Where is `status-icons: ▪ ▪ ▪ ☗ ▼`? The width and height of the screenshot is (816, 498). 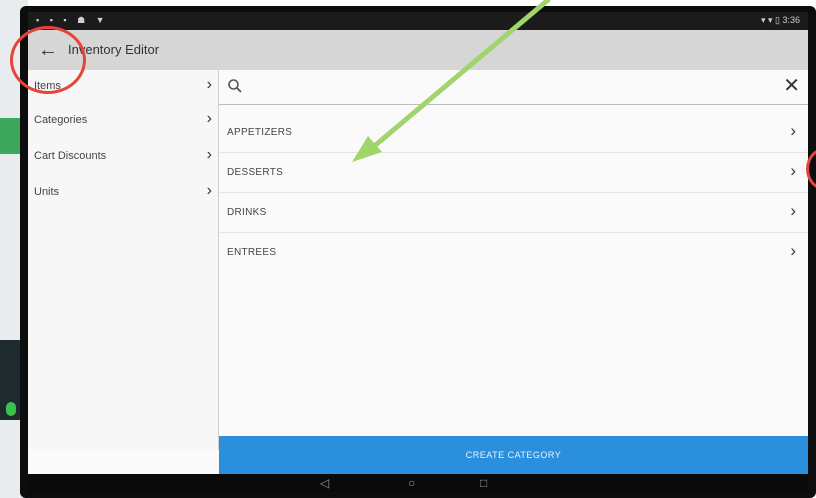 status-icons: ▪ ▪ ▪ ☗ ▼ is located at coordinates (72, 20).